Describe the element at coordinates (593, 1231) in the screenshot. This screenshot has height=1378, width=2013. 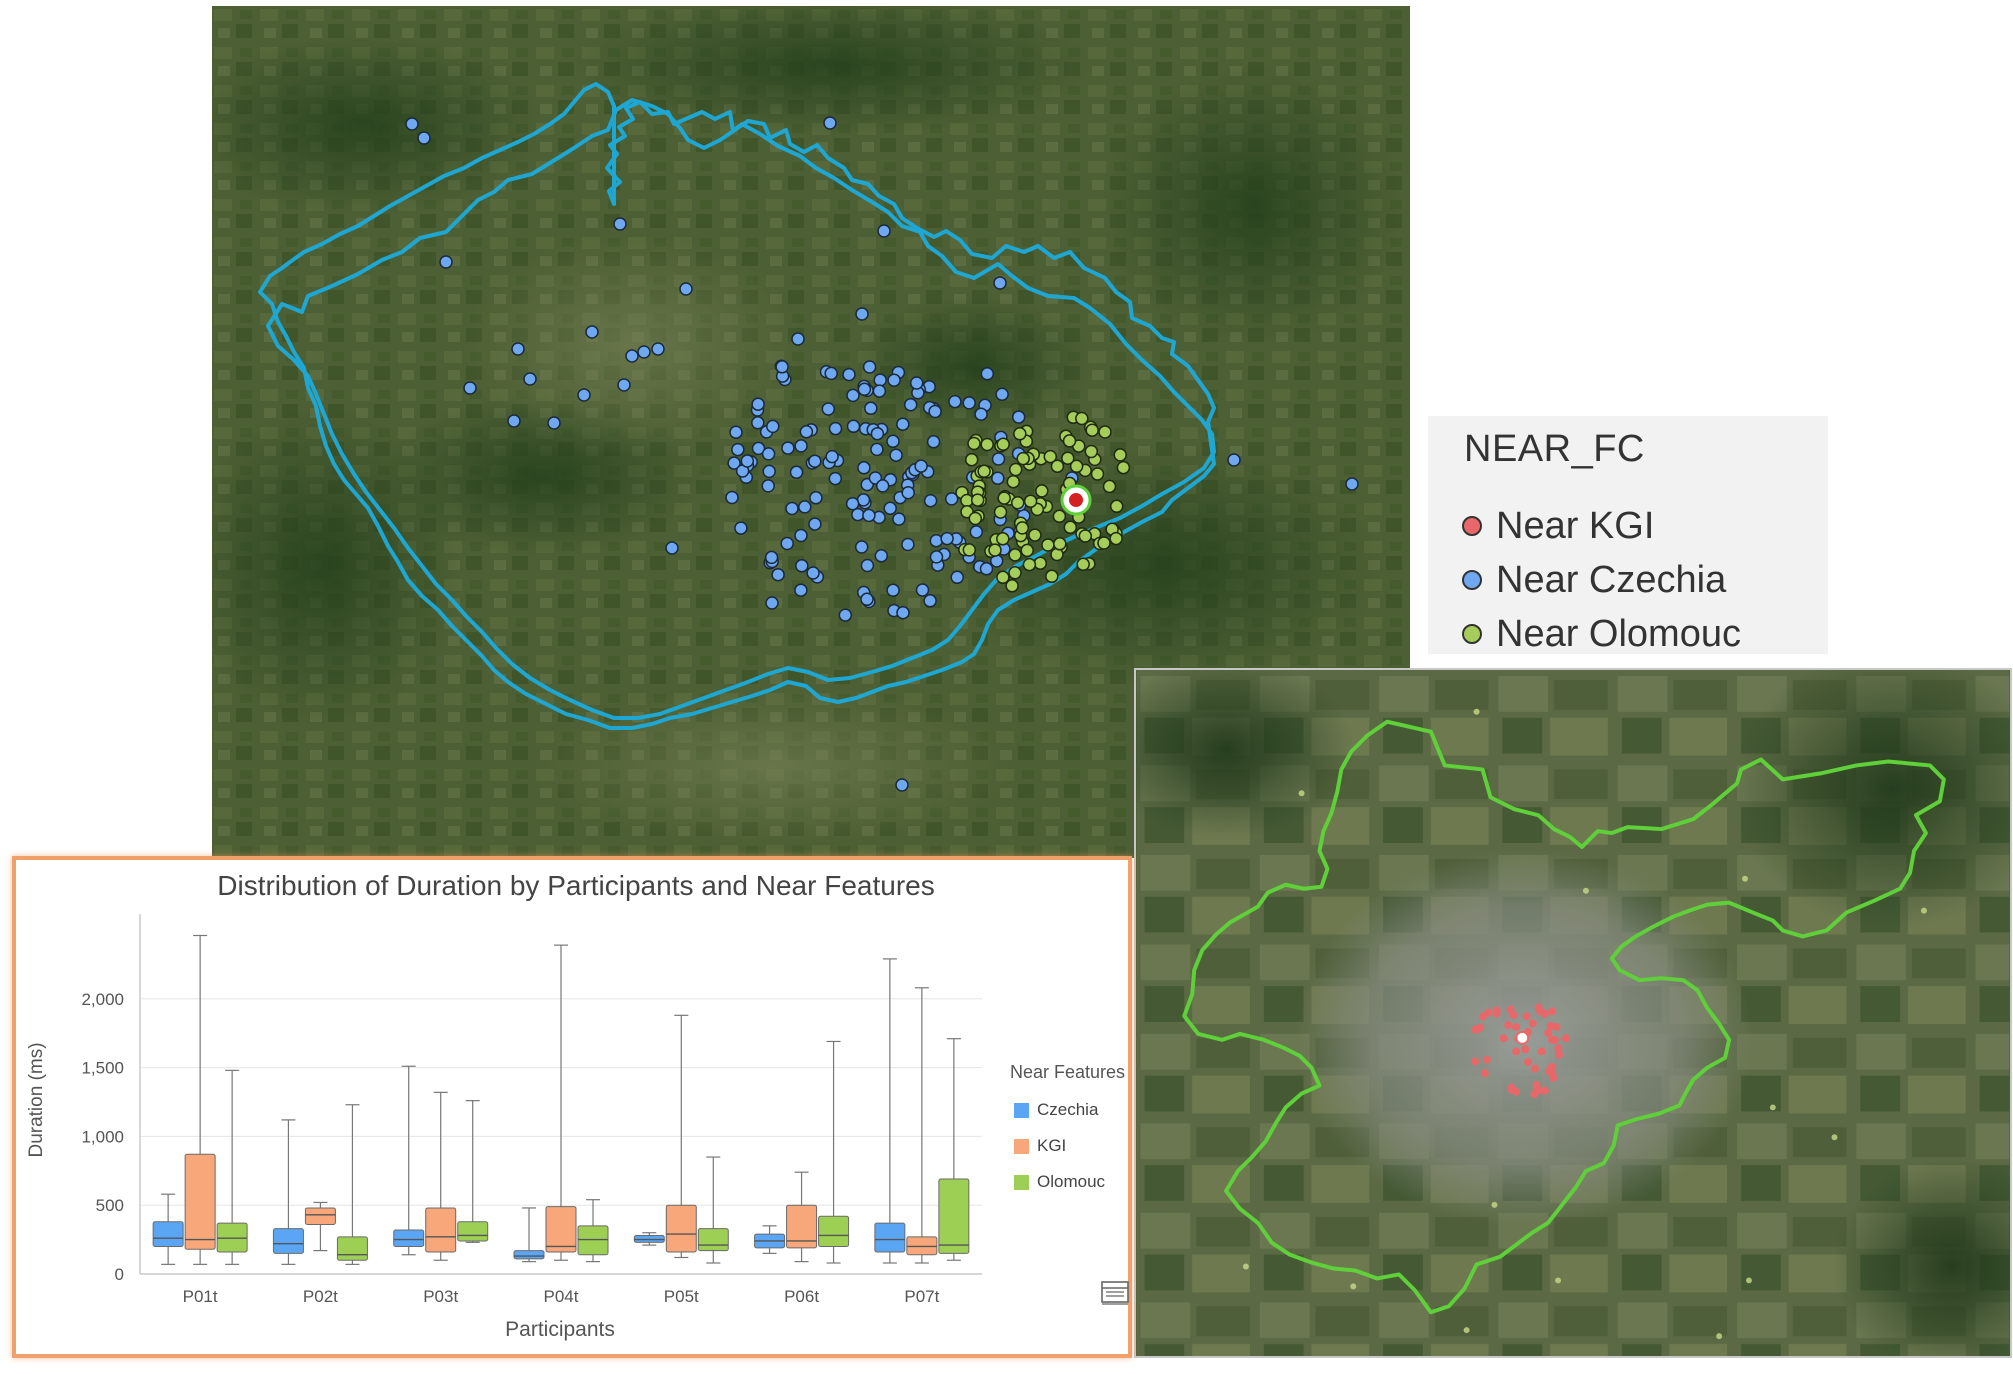
I see `box-olomouc-p04t` at that location.